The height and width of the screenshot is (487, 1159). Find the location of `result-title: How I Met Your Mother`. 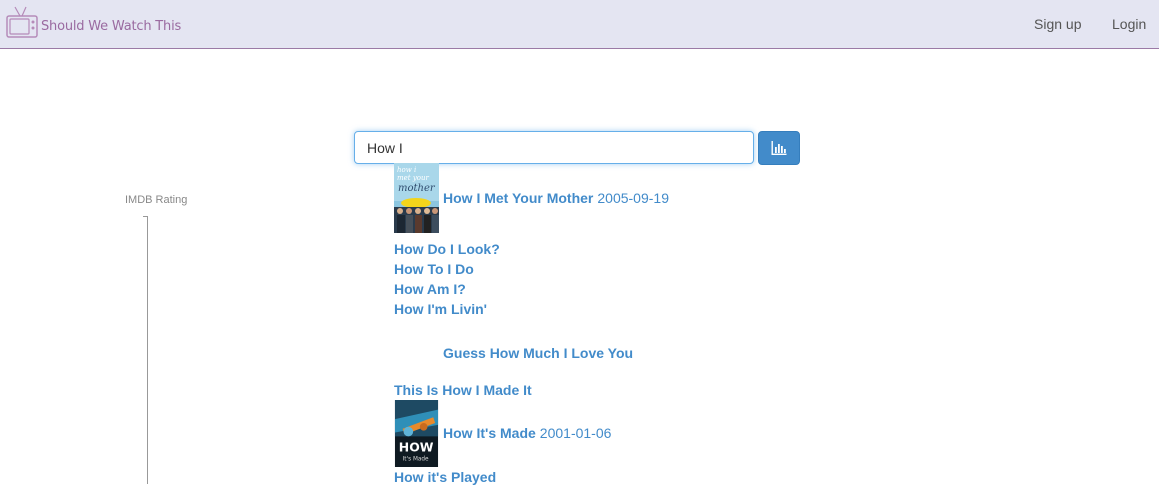

result-title: How I Met Your Mother is located at coordinates (518, 198).